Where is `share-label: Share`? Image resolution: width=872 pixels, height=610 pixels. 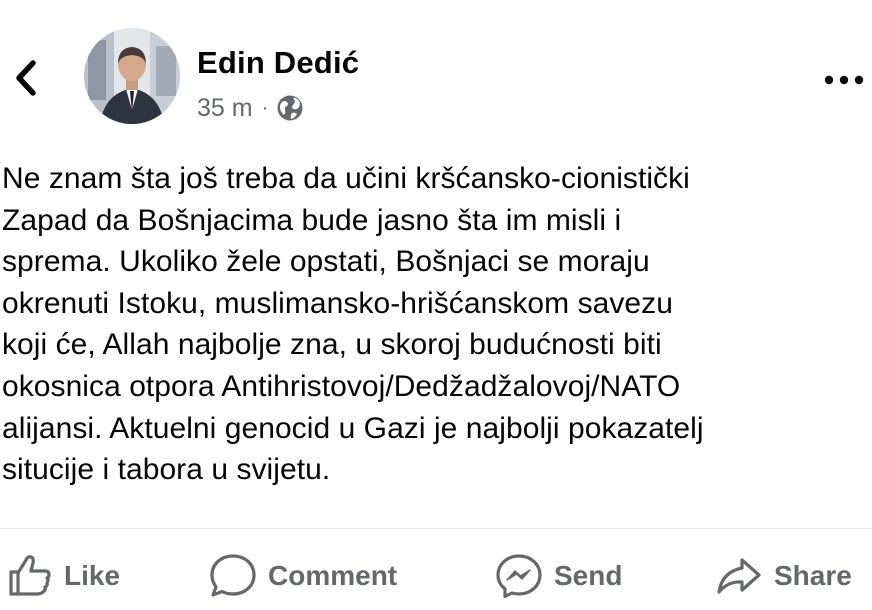
share-label: Share is located at coordinates (813, 575).